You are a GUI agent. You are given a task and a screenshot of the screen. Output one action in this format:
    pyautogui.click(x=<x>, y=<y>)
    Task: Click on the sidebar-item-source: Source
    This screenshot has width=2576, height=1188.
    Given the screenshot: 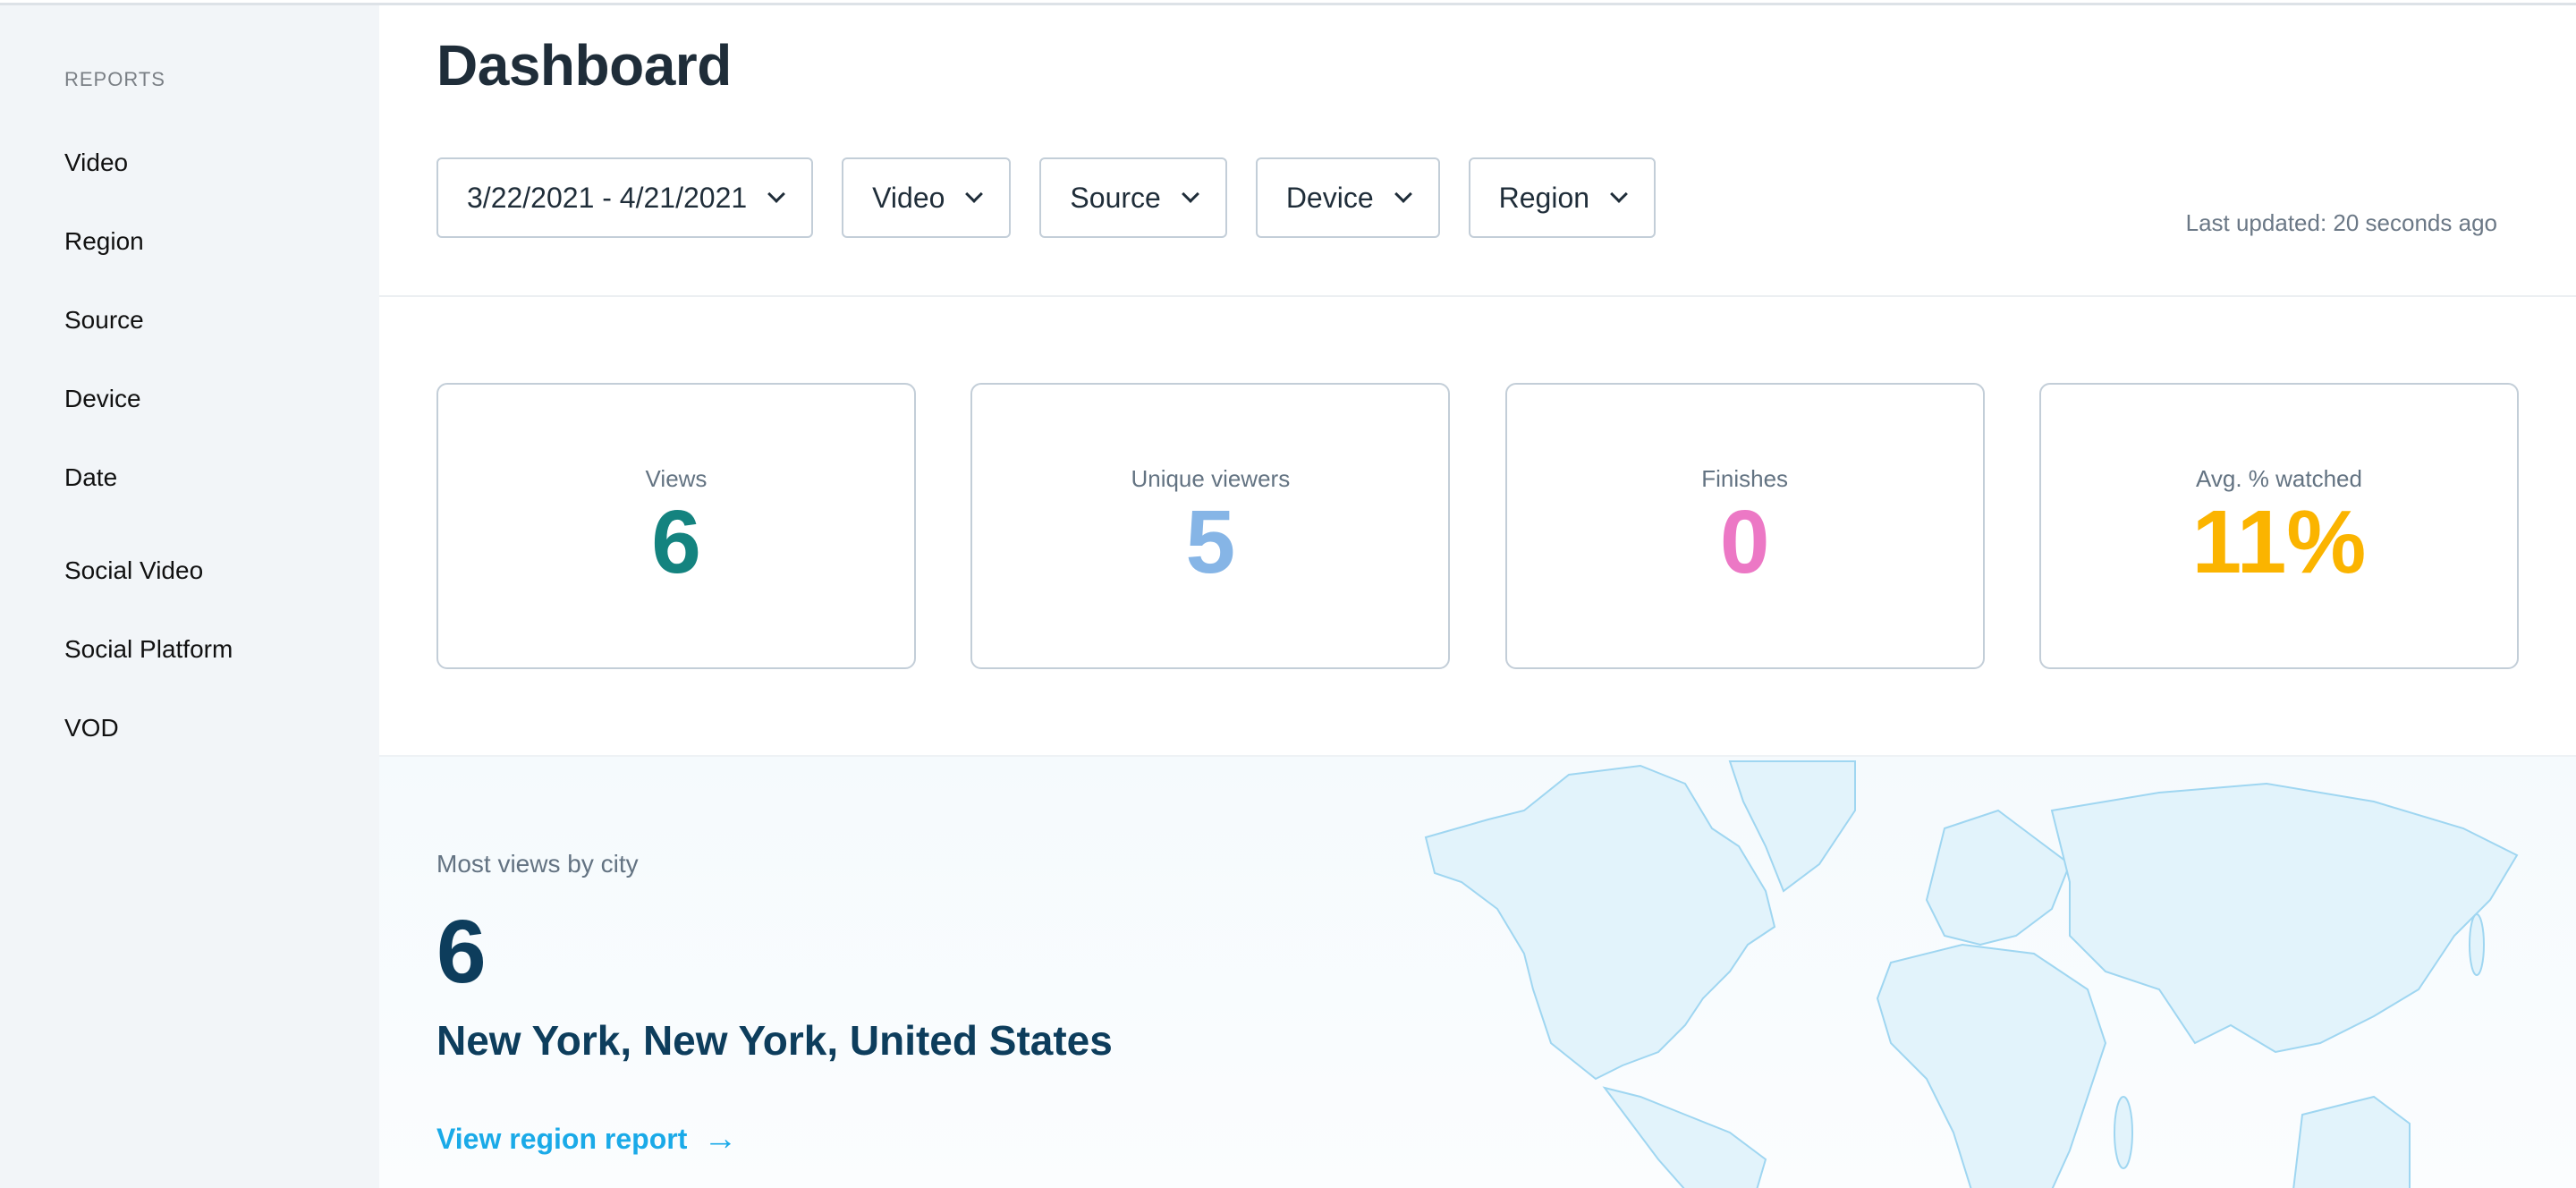 What is the action you would take?
    pyautogui.click(x=104, y=320)
    